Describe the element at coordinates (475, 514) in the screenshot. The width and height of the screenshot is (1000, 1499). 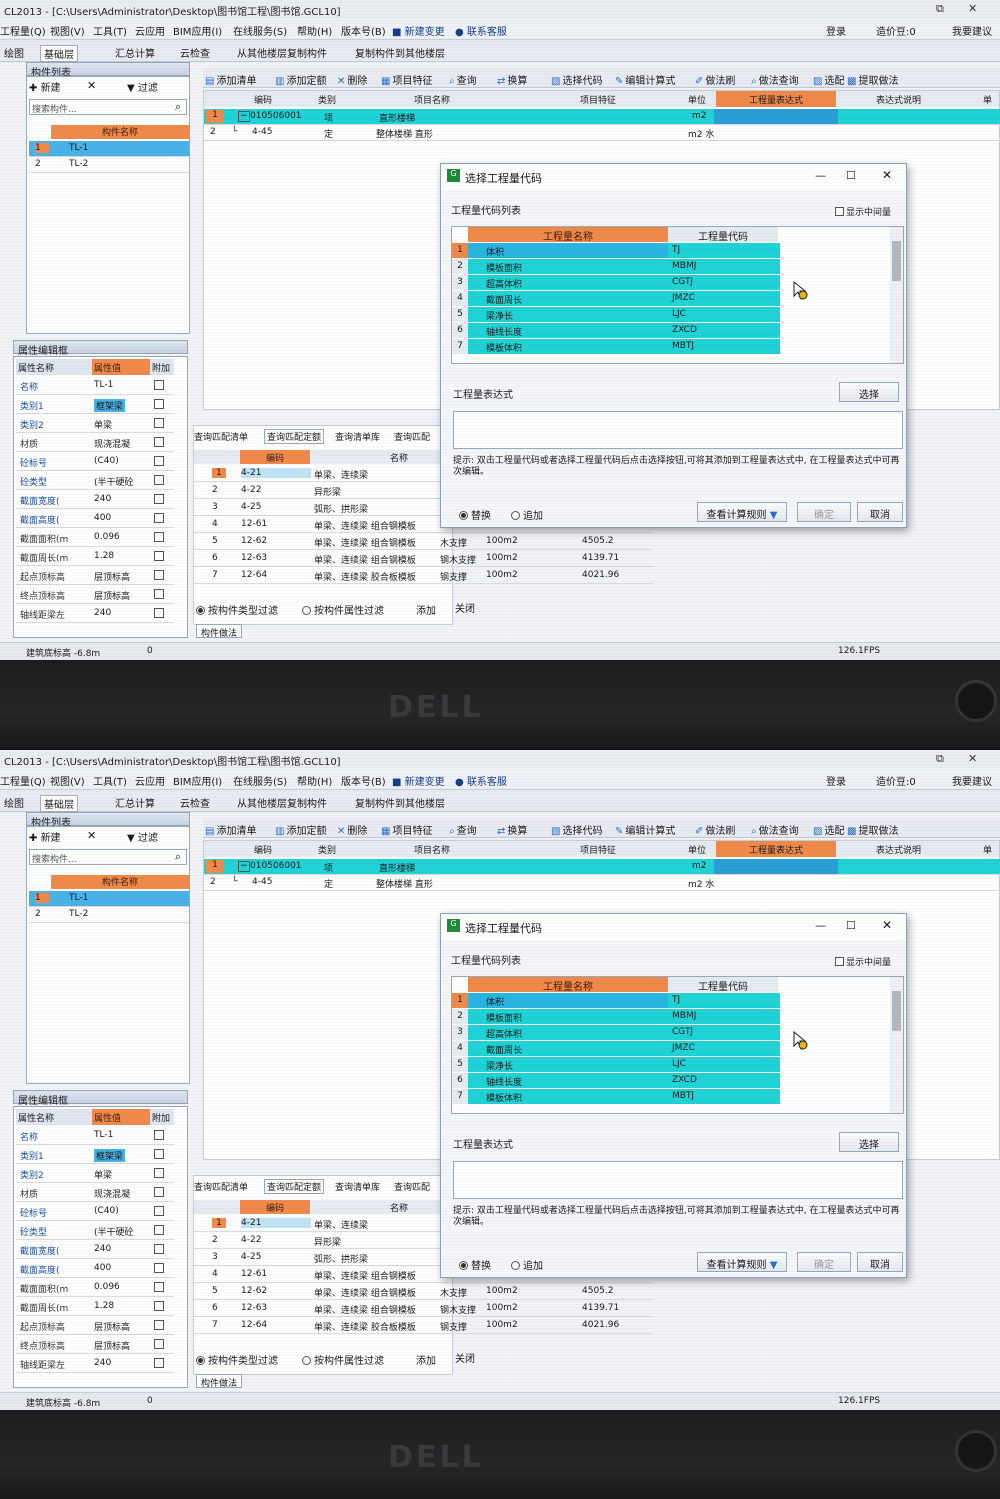
I see `replace-radio: 替换` at that location.